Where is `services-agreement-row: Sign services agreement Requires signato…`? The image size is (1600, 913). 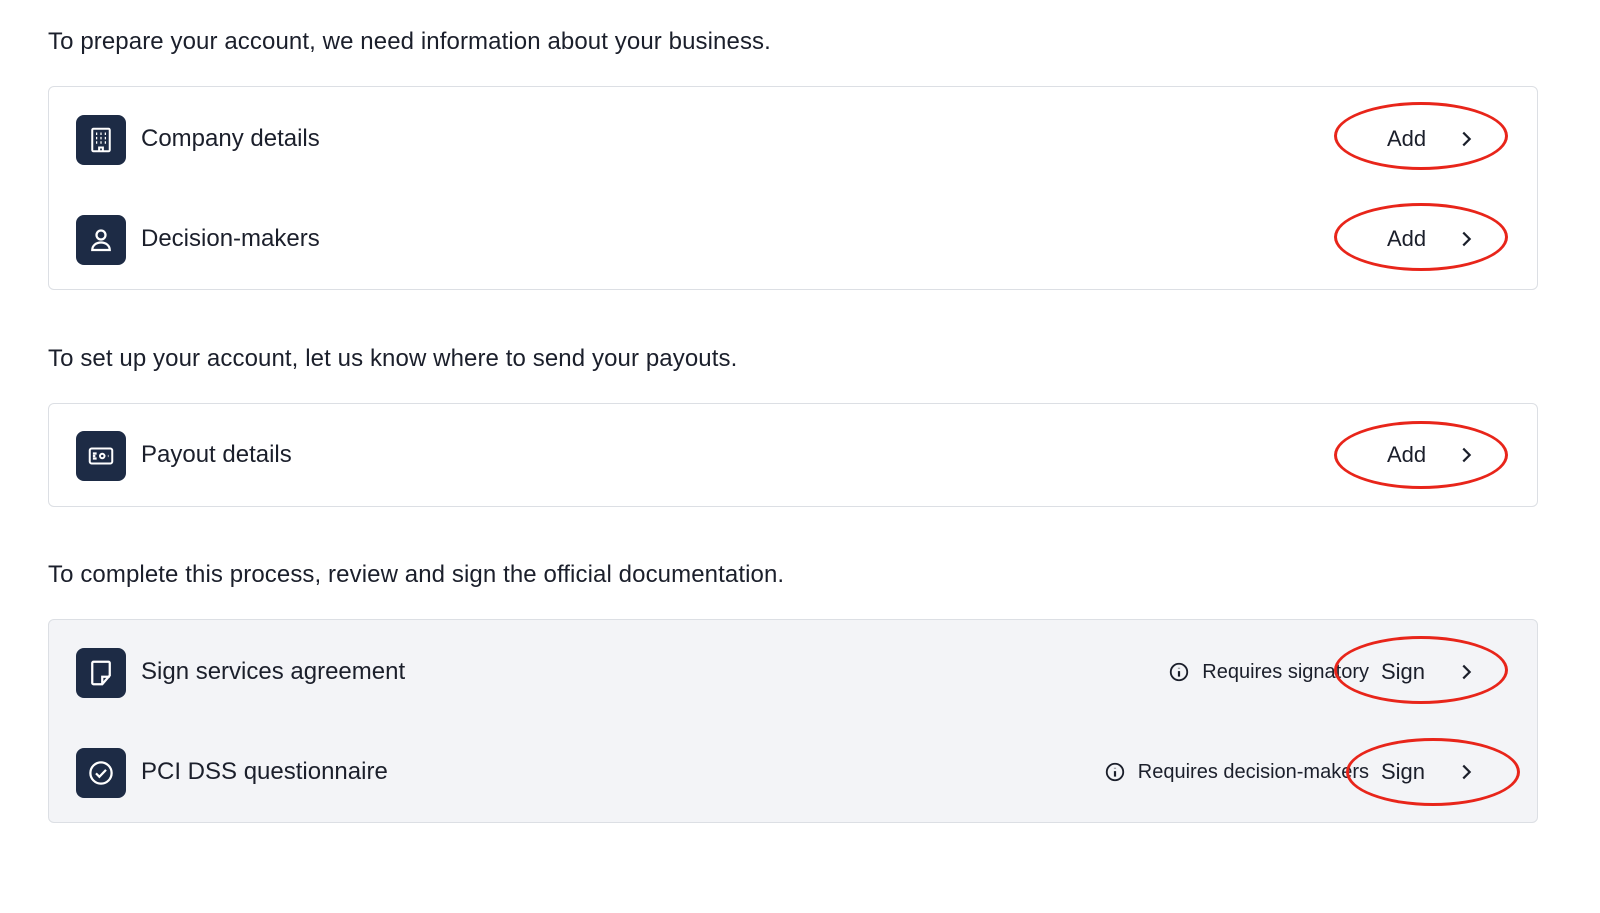 services-agreement-row: Sign services agreement Requires signato… is located at coordinates (793, 672).